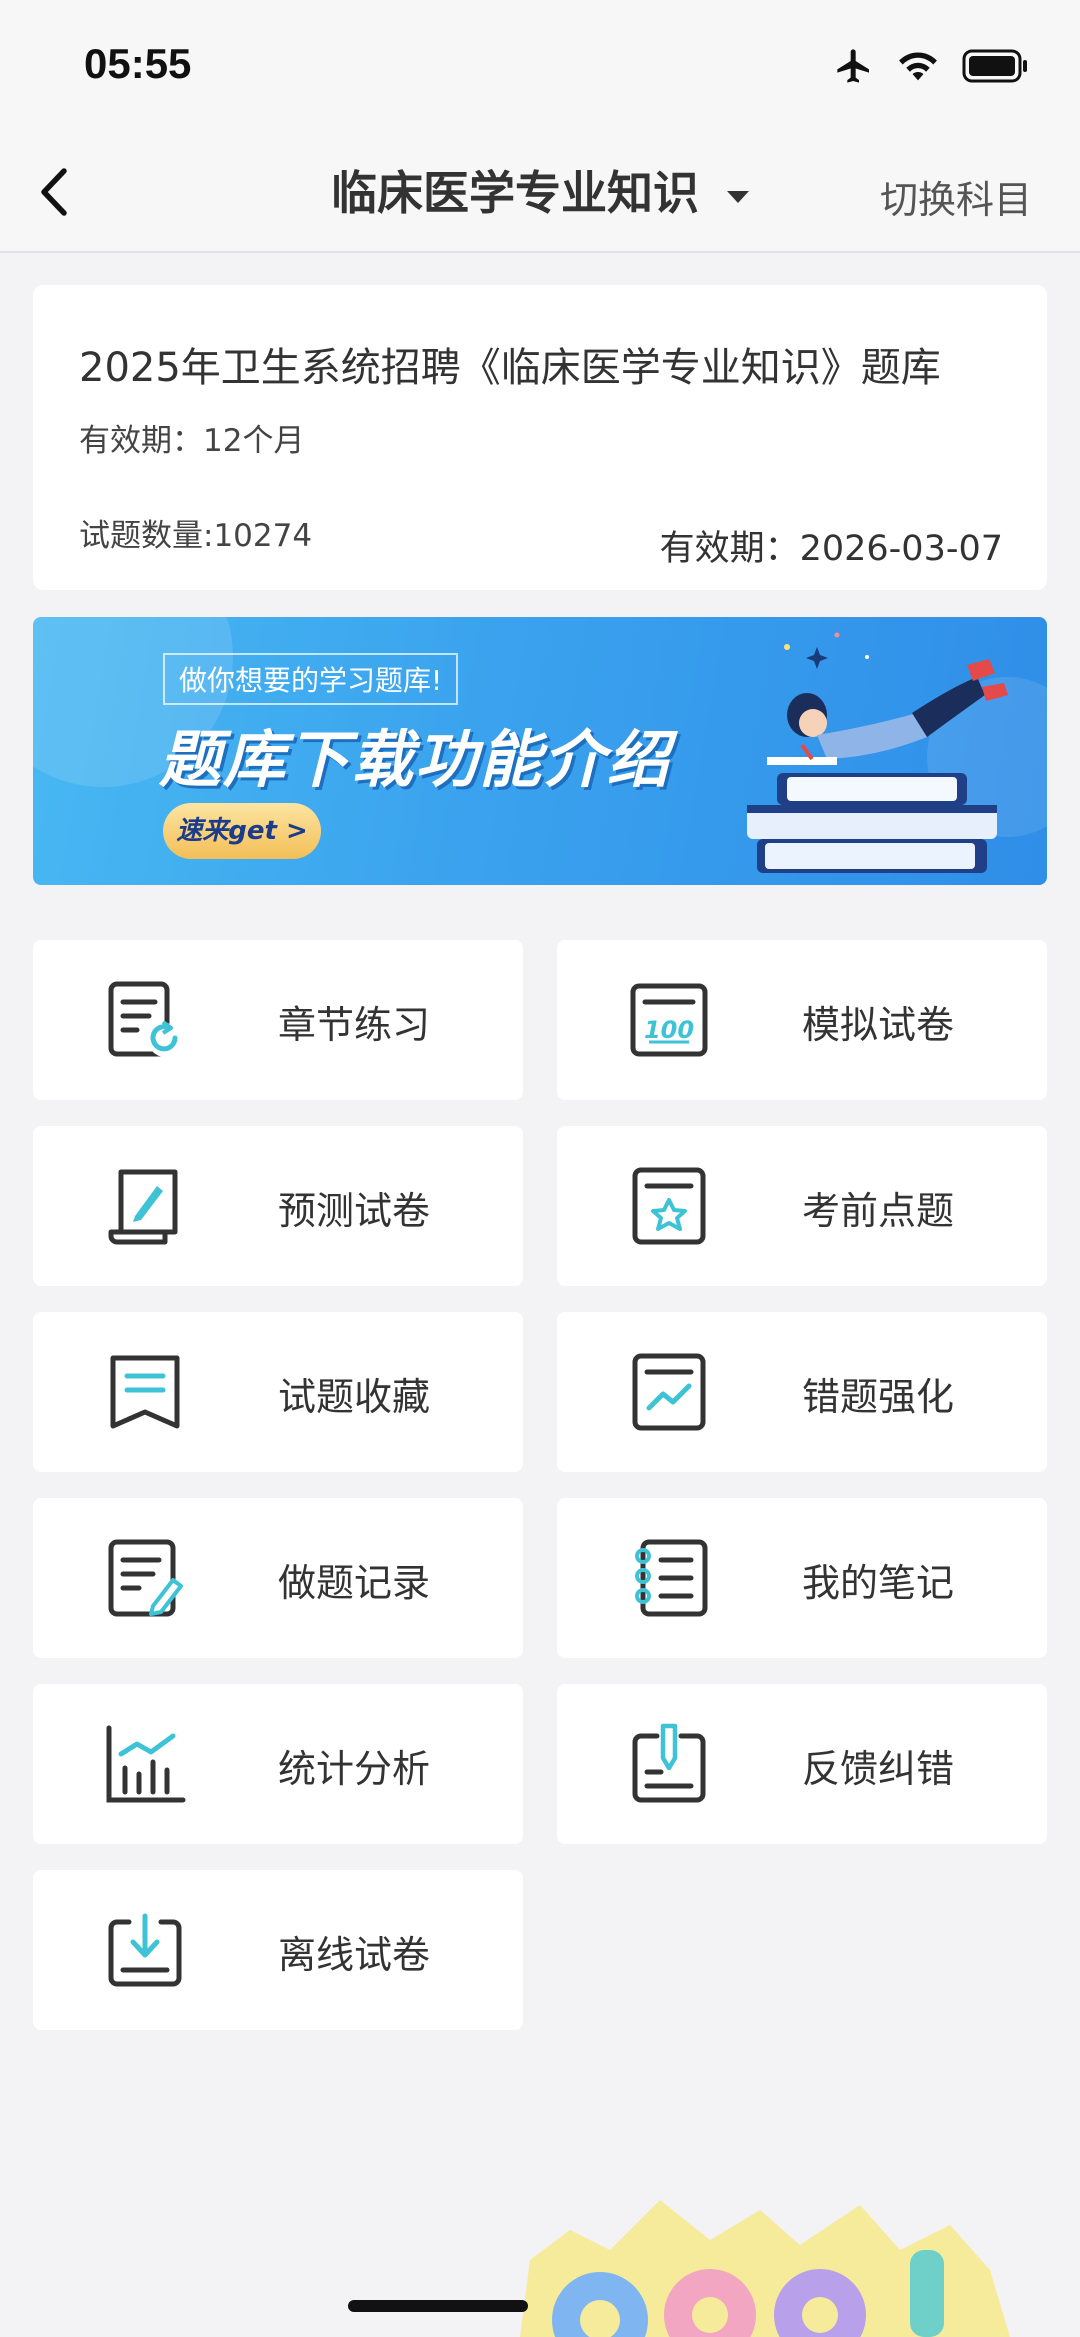 This screenshot has height=2337, width=1080. Describe the element at coordinates (145, 1578) in the screenshot. I see `practice-record-icon` at that location.